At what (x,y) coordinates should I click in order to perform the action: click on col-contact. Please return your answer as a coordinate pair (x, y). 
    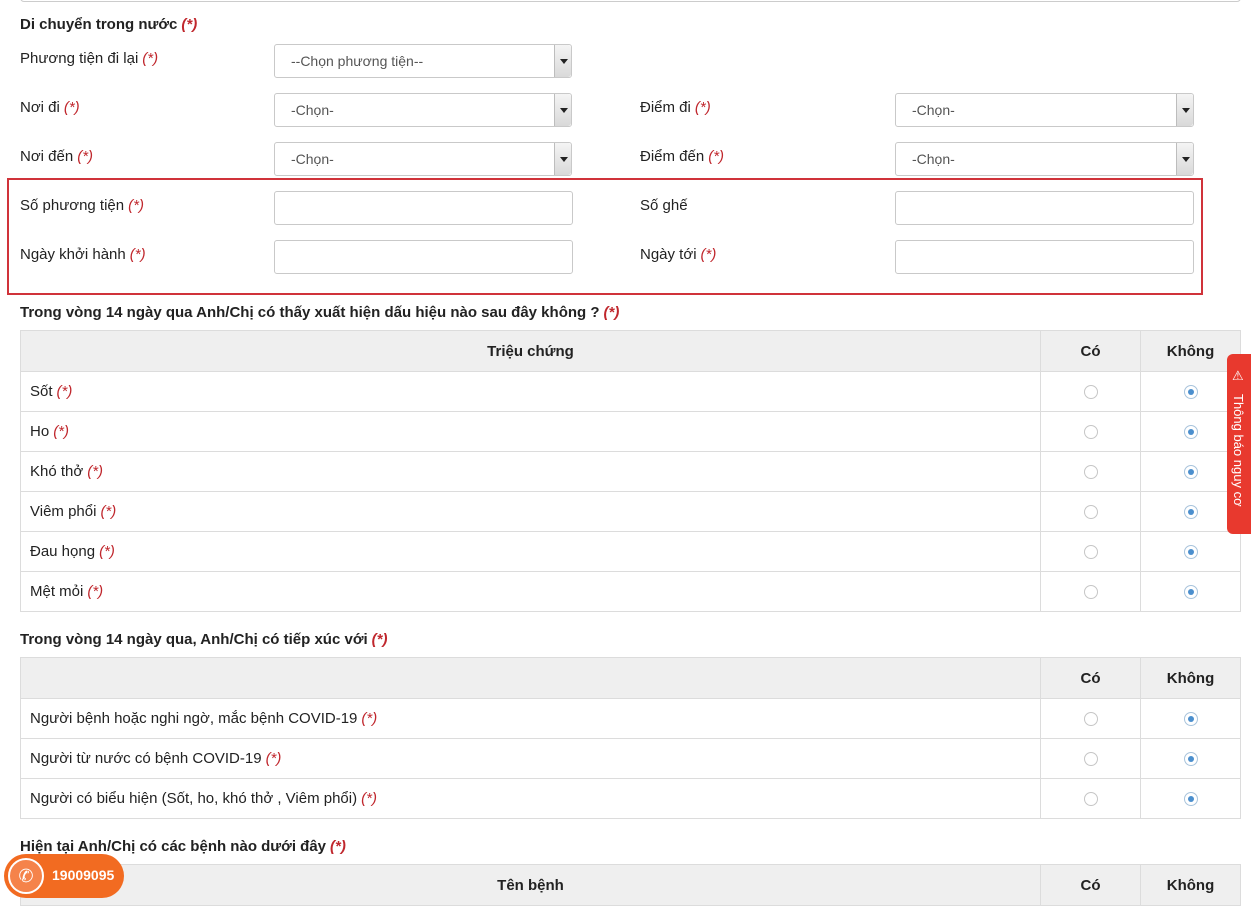
    Looking at the image, I should click on (530, 678).